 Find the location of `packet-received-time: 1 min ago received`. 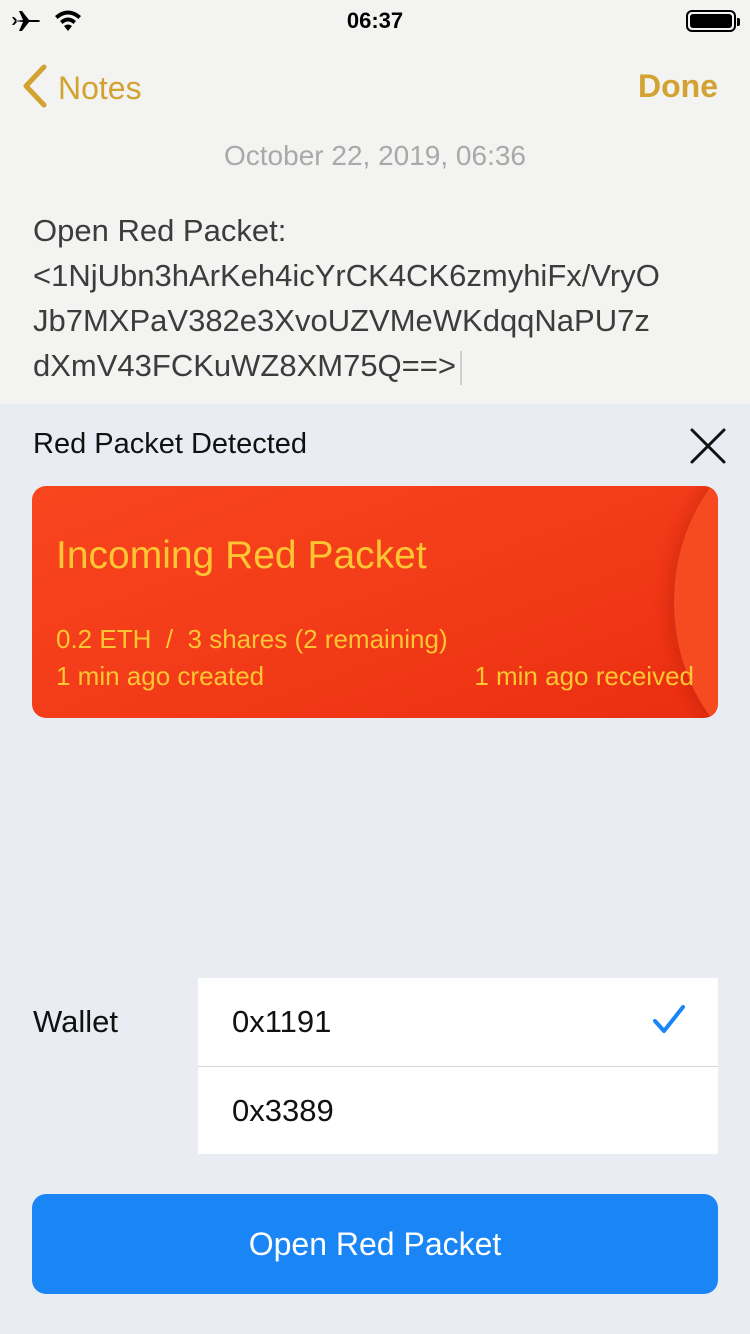

packet-received-time: 1 min ago received is located at coordinates (584, 676).